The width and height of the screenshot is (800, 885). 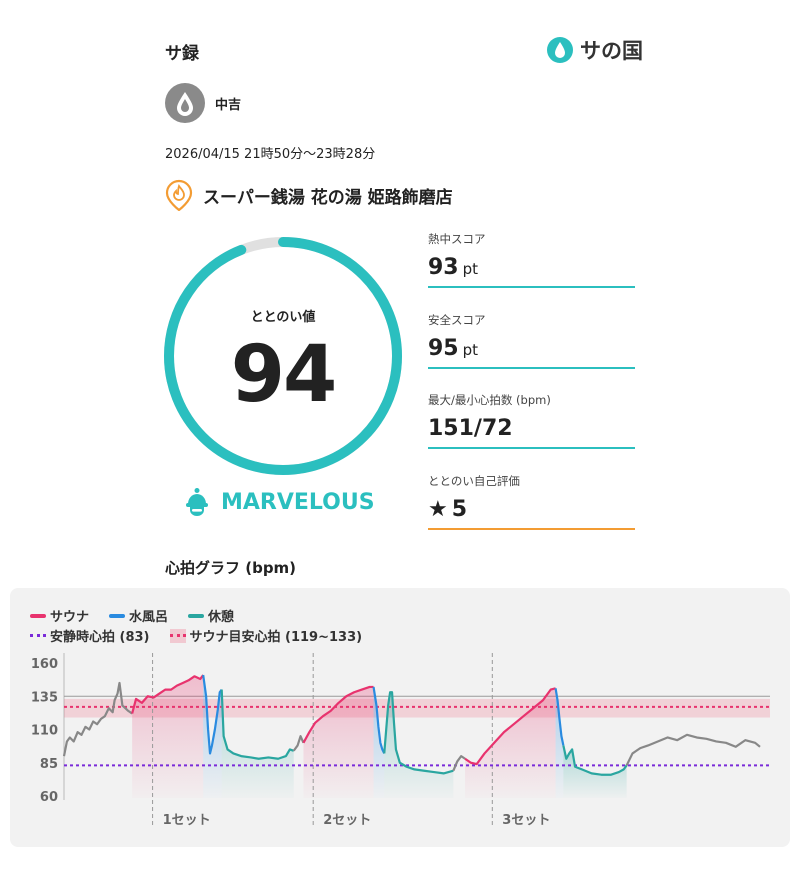 What do you see at coordinates (457, 320) in the screenshot?
I see `stat-label: 安全スコア` at bounding box center [457, 320].